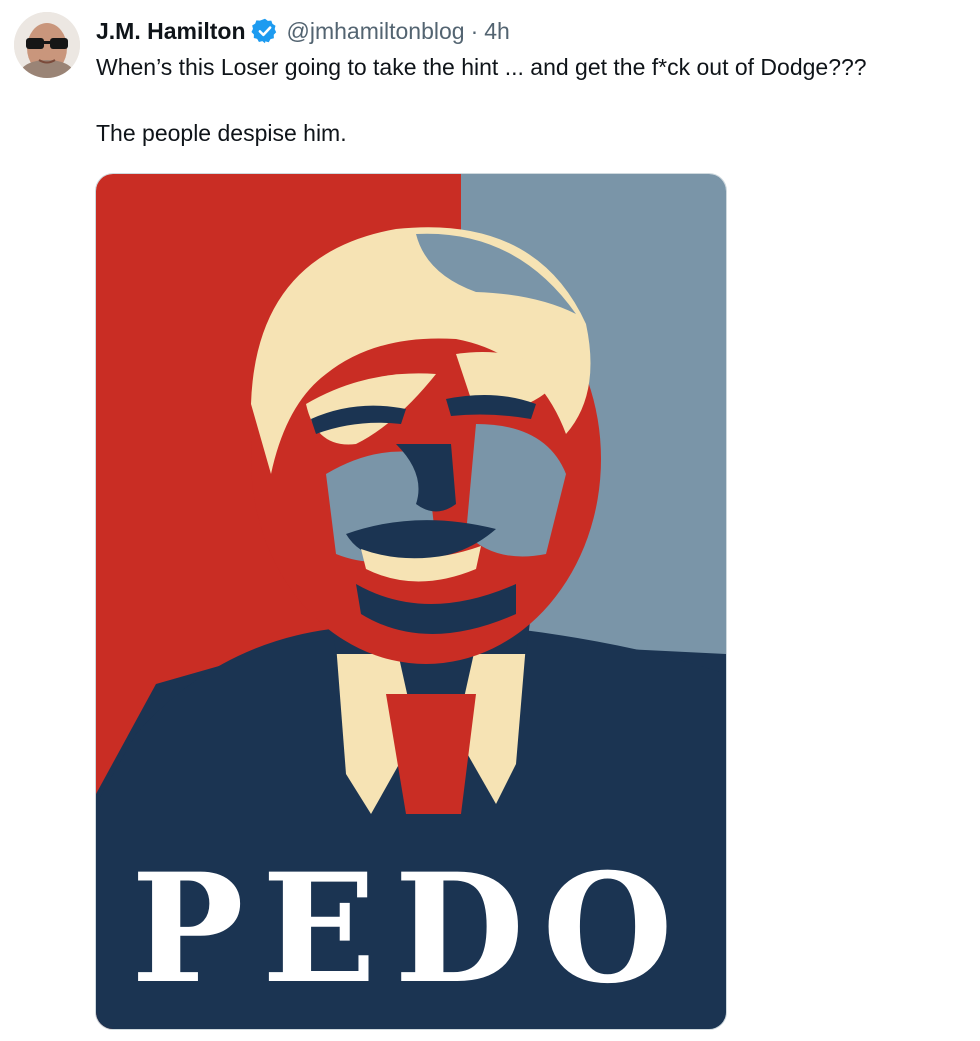 The image size is (980, 1041). Describe the element at coordinates (411, 929) in the screenshot. I see `poster-word: PEDO` at that location.